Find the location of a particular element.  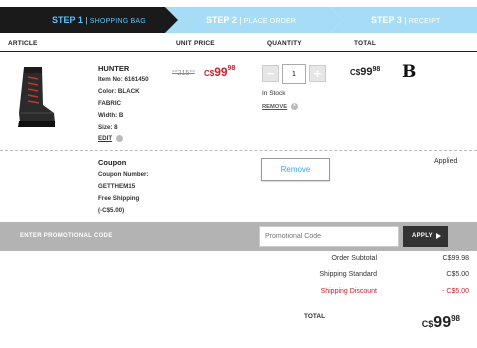

grand-total-main: 99 is located at coordinates (442, 322).